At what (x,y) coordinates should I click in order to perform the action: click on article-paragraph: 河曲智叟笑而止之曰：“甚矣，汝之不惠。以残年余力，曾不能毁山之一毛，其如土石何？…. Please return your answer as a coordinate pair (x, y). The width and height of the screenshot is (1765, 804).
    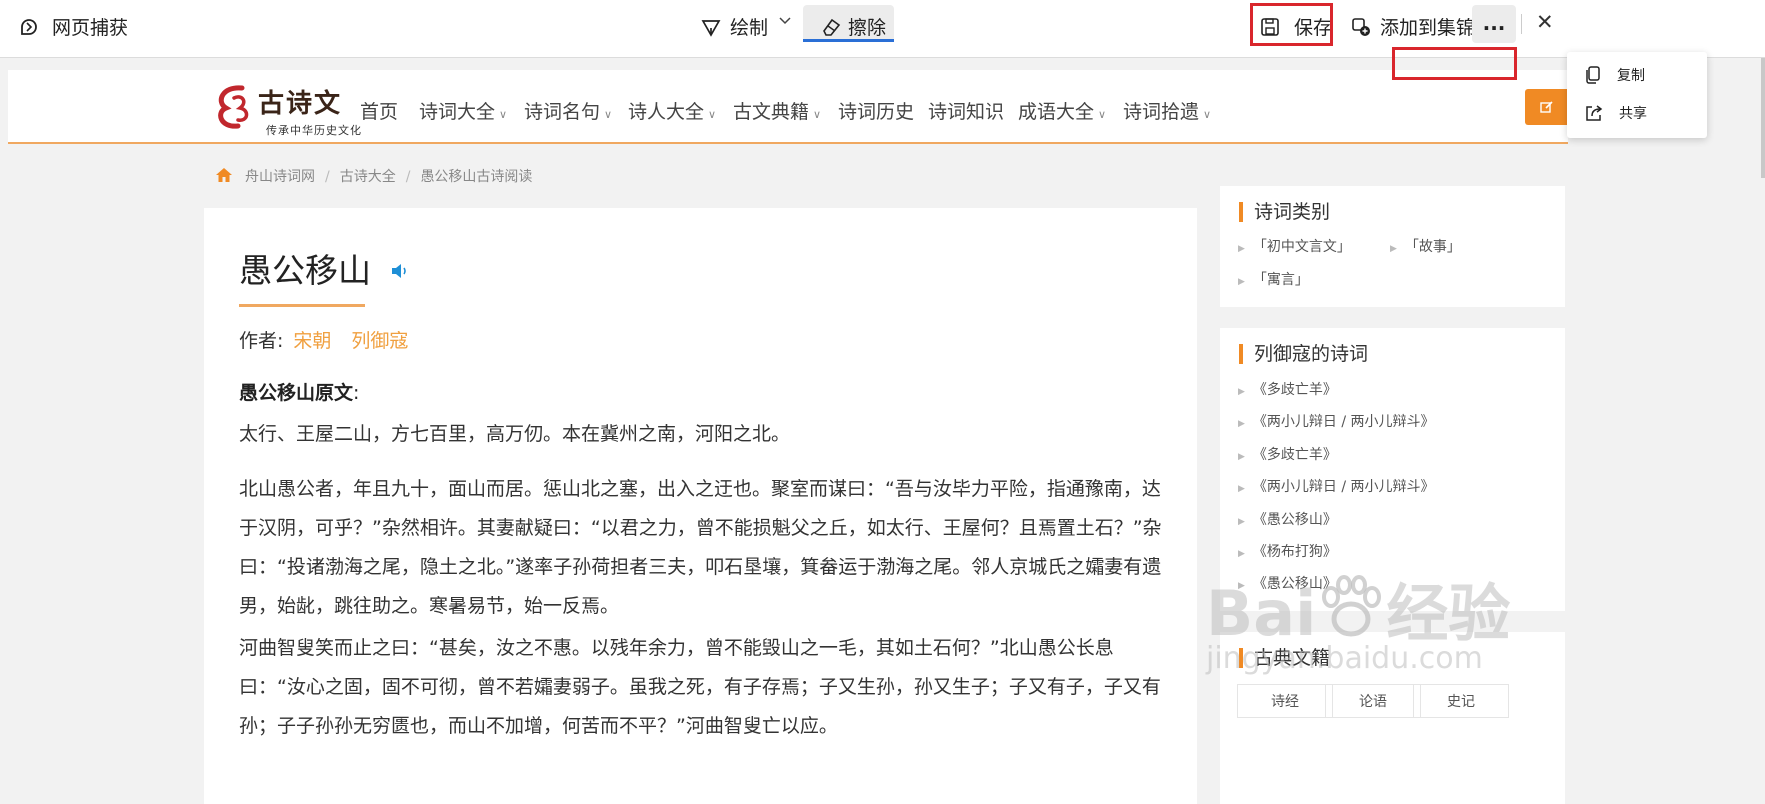
    Looking at the image, I should click on (700, 687).